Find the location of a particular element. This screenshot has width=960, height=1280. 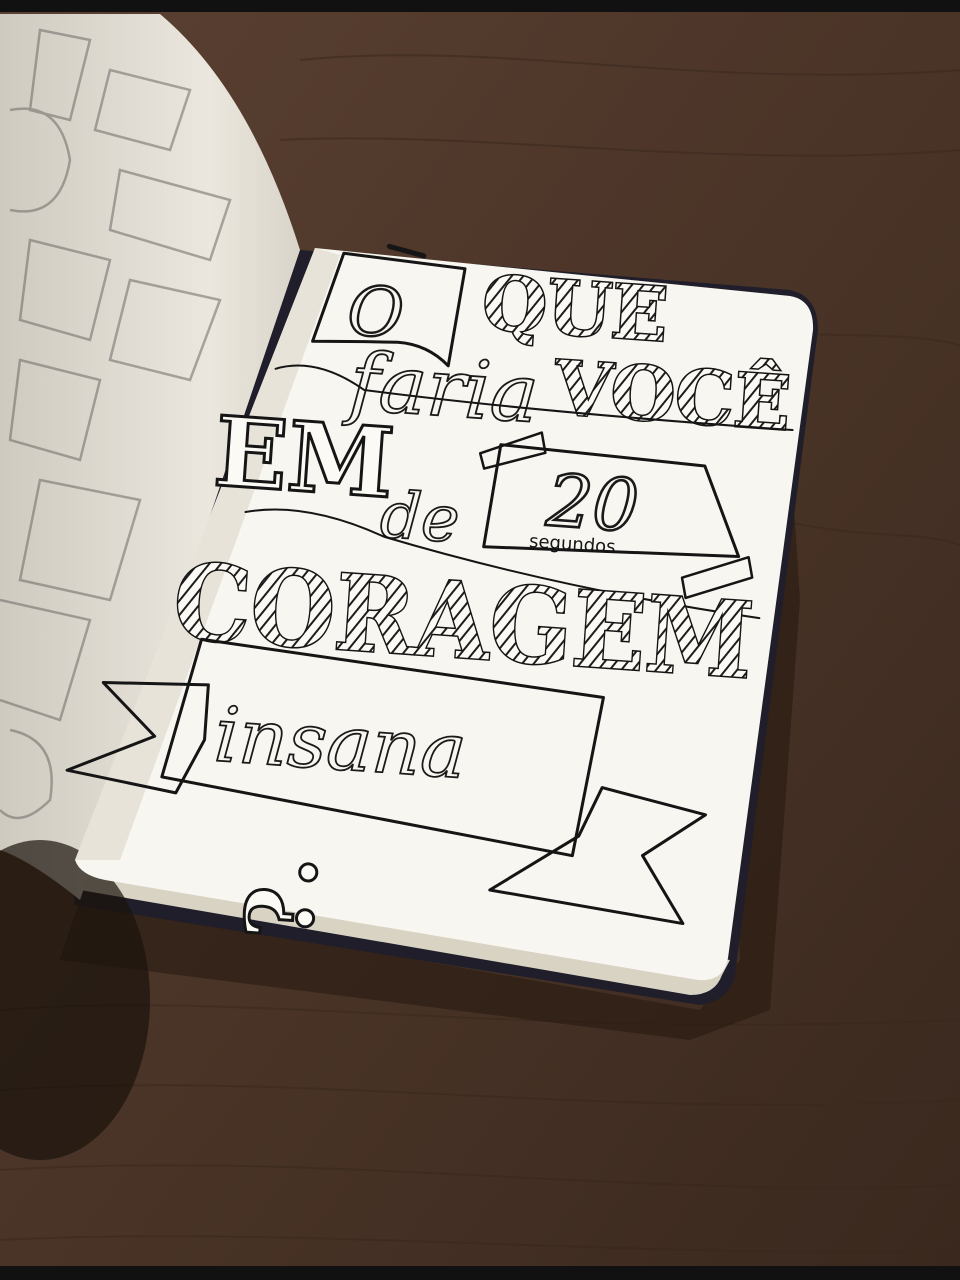

word-em: EM is located at coordinates (304, 457).